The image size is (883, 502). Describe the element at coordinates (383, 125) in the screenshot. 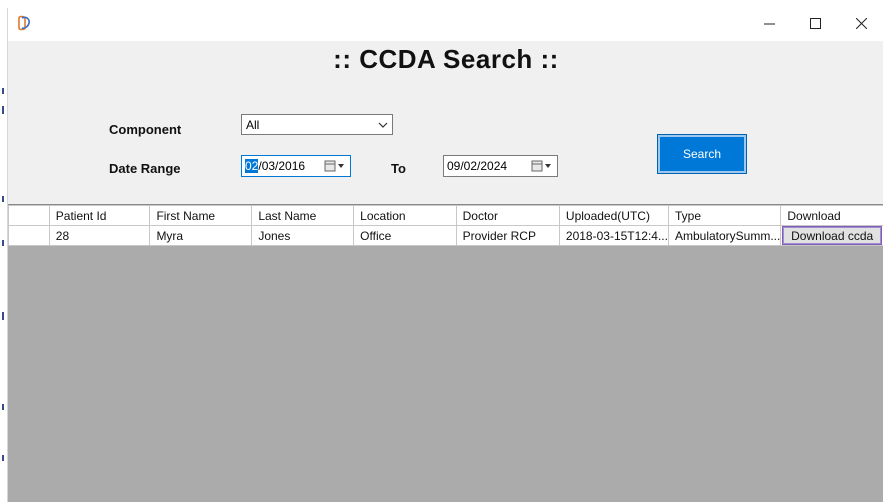

I see `chevron-down-icon` at that location.